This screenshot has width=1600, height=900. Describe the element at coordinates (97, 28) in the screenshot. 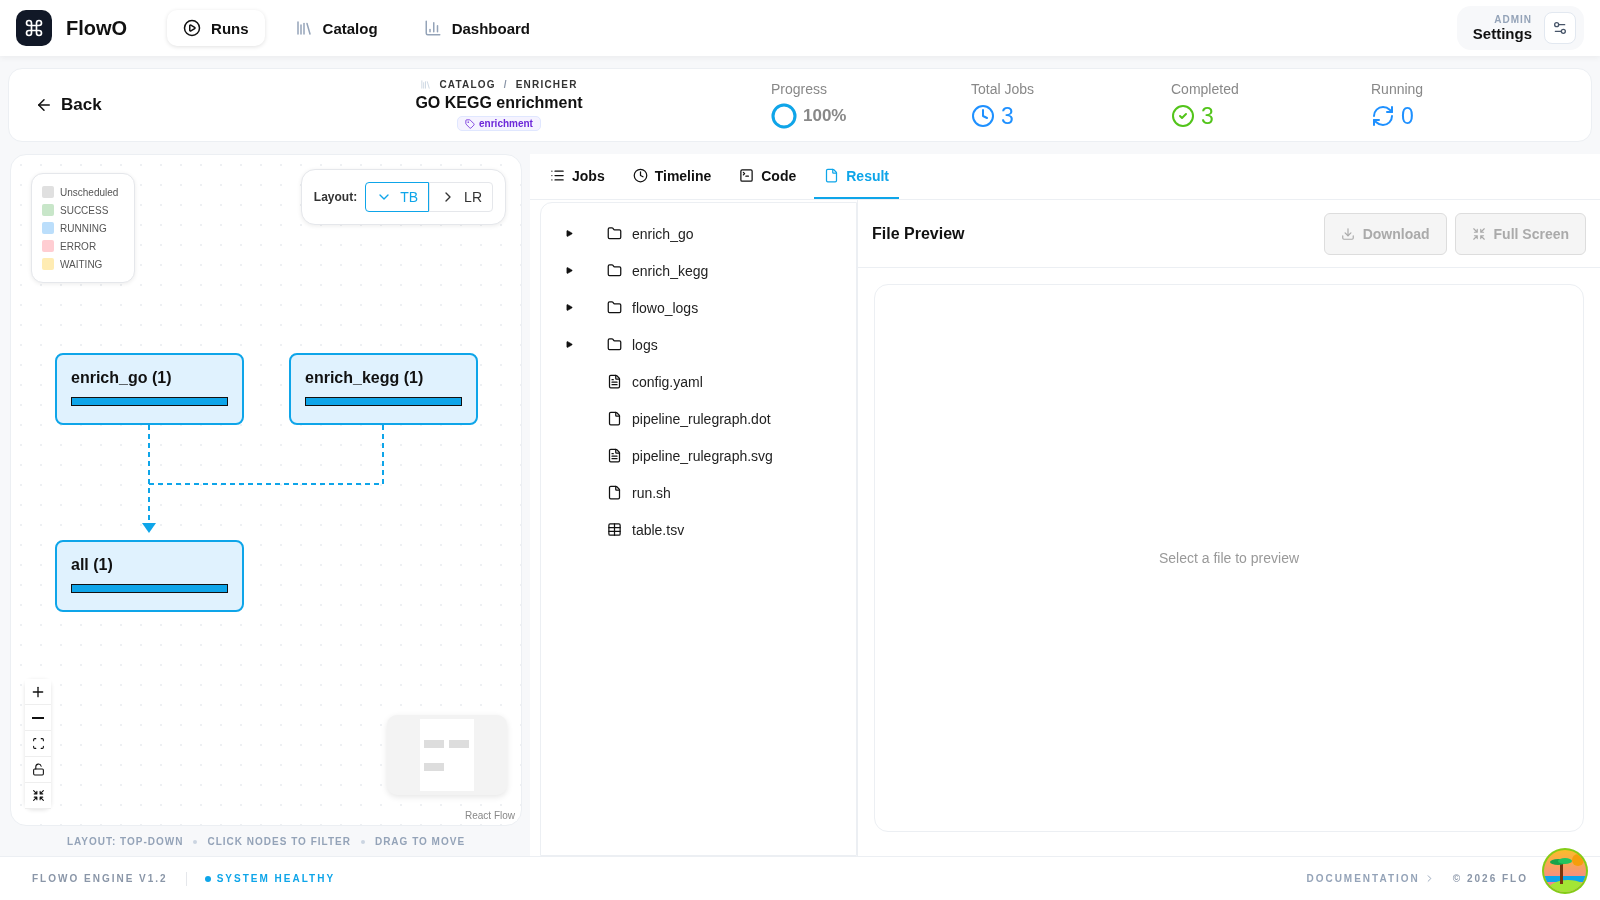

I see `brand-name: FlowO` at that location.